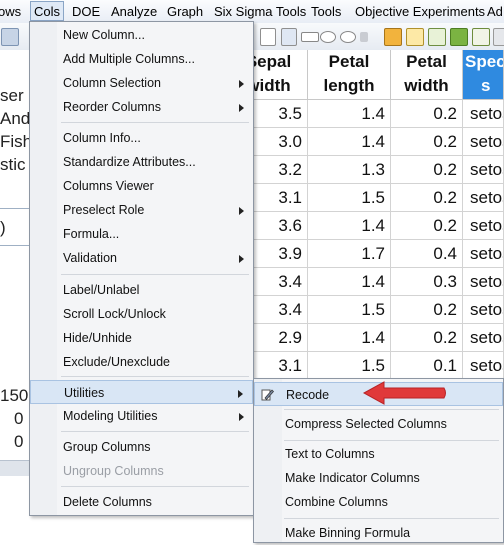 The width and height of the screenshot is (504, 545). What do you see at coordinates (427, 75) in the screenshot?
I see `column-header-petal-width: Petal width` at bounding box center [427, 75].